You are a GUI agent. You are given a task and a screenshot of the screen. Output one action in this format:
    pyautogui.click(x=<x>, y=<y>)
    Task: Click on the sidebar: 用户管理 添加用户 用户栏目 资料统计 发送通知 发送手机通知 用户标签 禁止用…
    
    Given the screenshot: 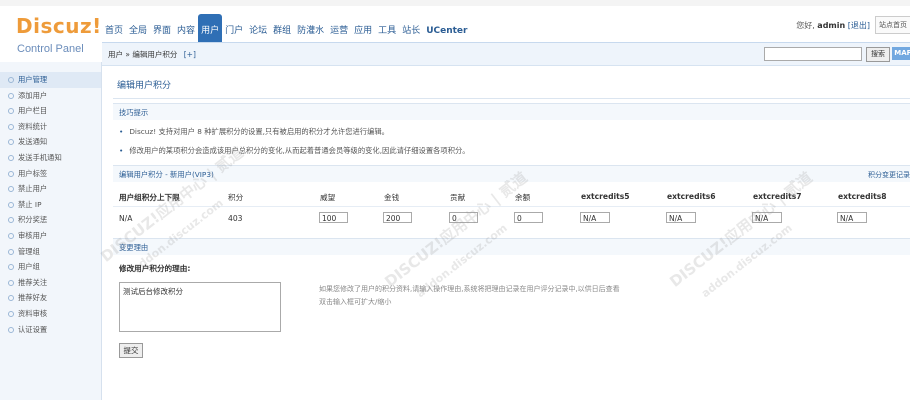 What is the action you would take?
    pyautogui.click(x=51, y=231)
    